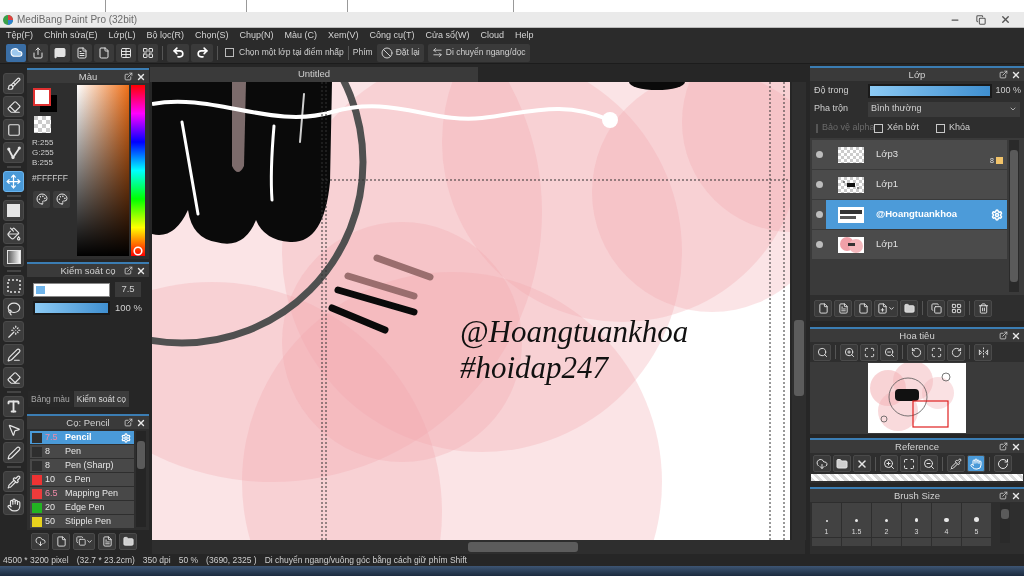 This screenshot has width=1024, height=576. What do you see at coordinates (983, 352) in the screenshot?
I see `flip-button` at bounding box center [983, 352].